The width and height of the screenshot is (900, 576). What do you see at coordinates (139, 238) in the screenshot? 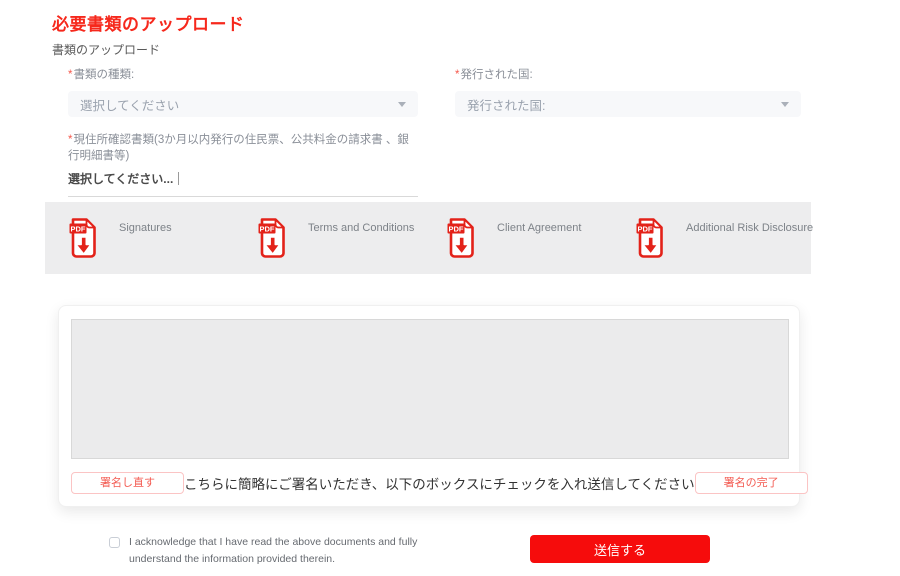
I see `document-link-signatures: PDF Signatures` at bounding box center [139, 238].